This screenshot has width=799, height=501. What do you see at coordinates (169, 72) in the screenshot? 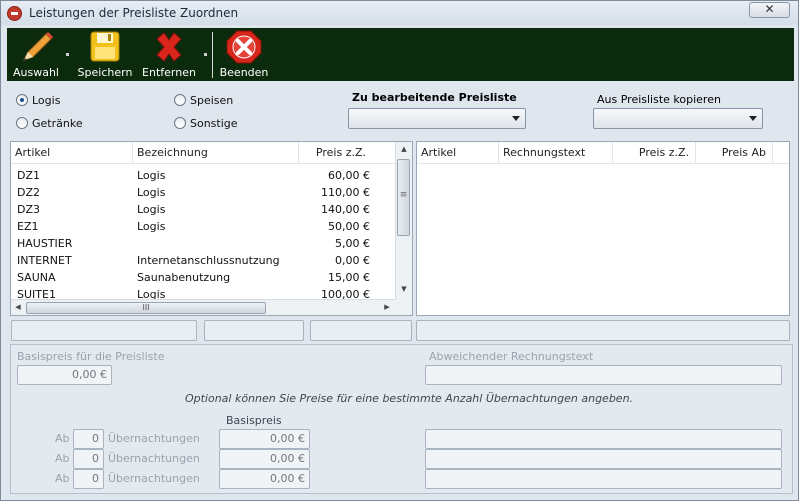
I see `entfernen-label: Entfernen` at bounding box center [169, 72].